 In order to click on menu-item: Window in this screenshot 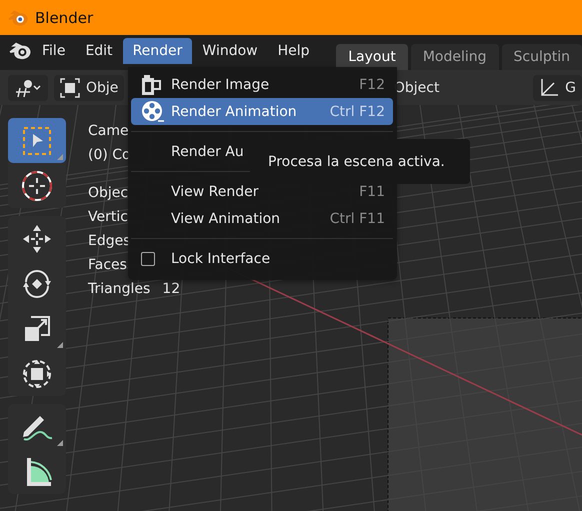, I will do `click(230, 51)`.